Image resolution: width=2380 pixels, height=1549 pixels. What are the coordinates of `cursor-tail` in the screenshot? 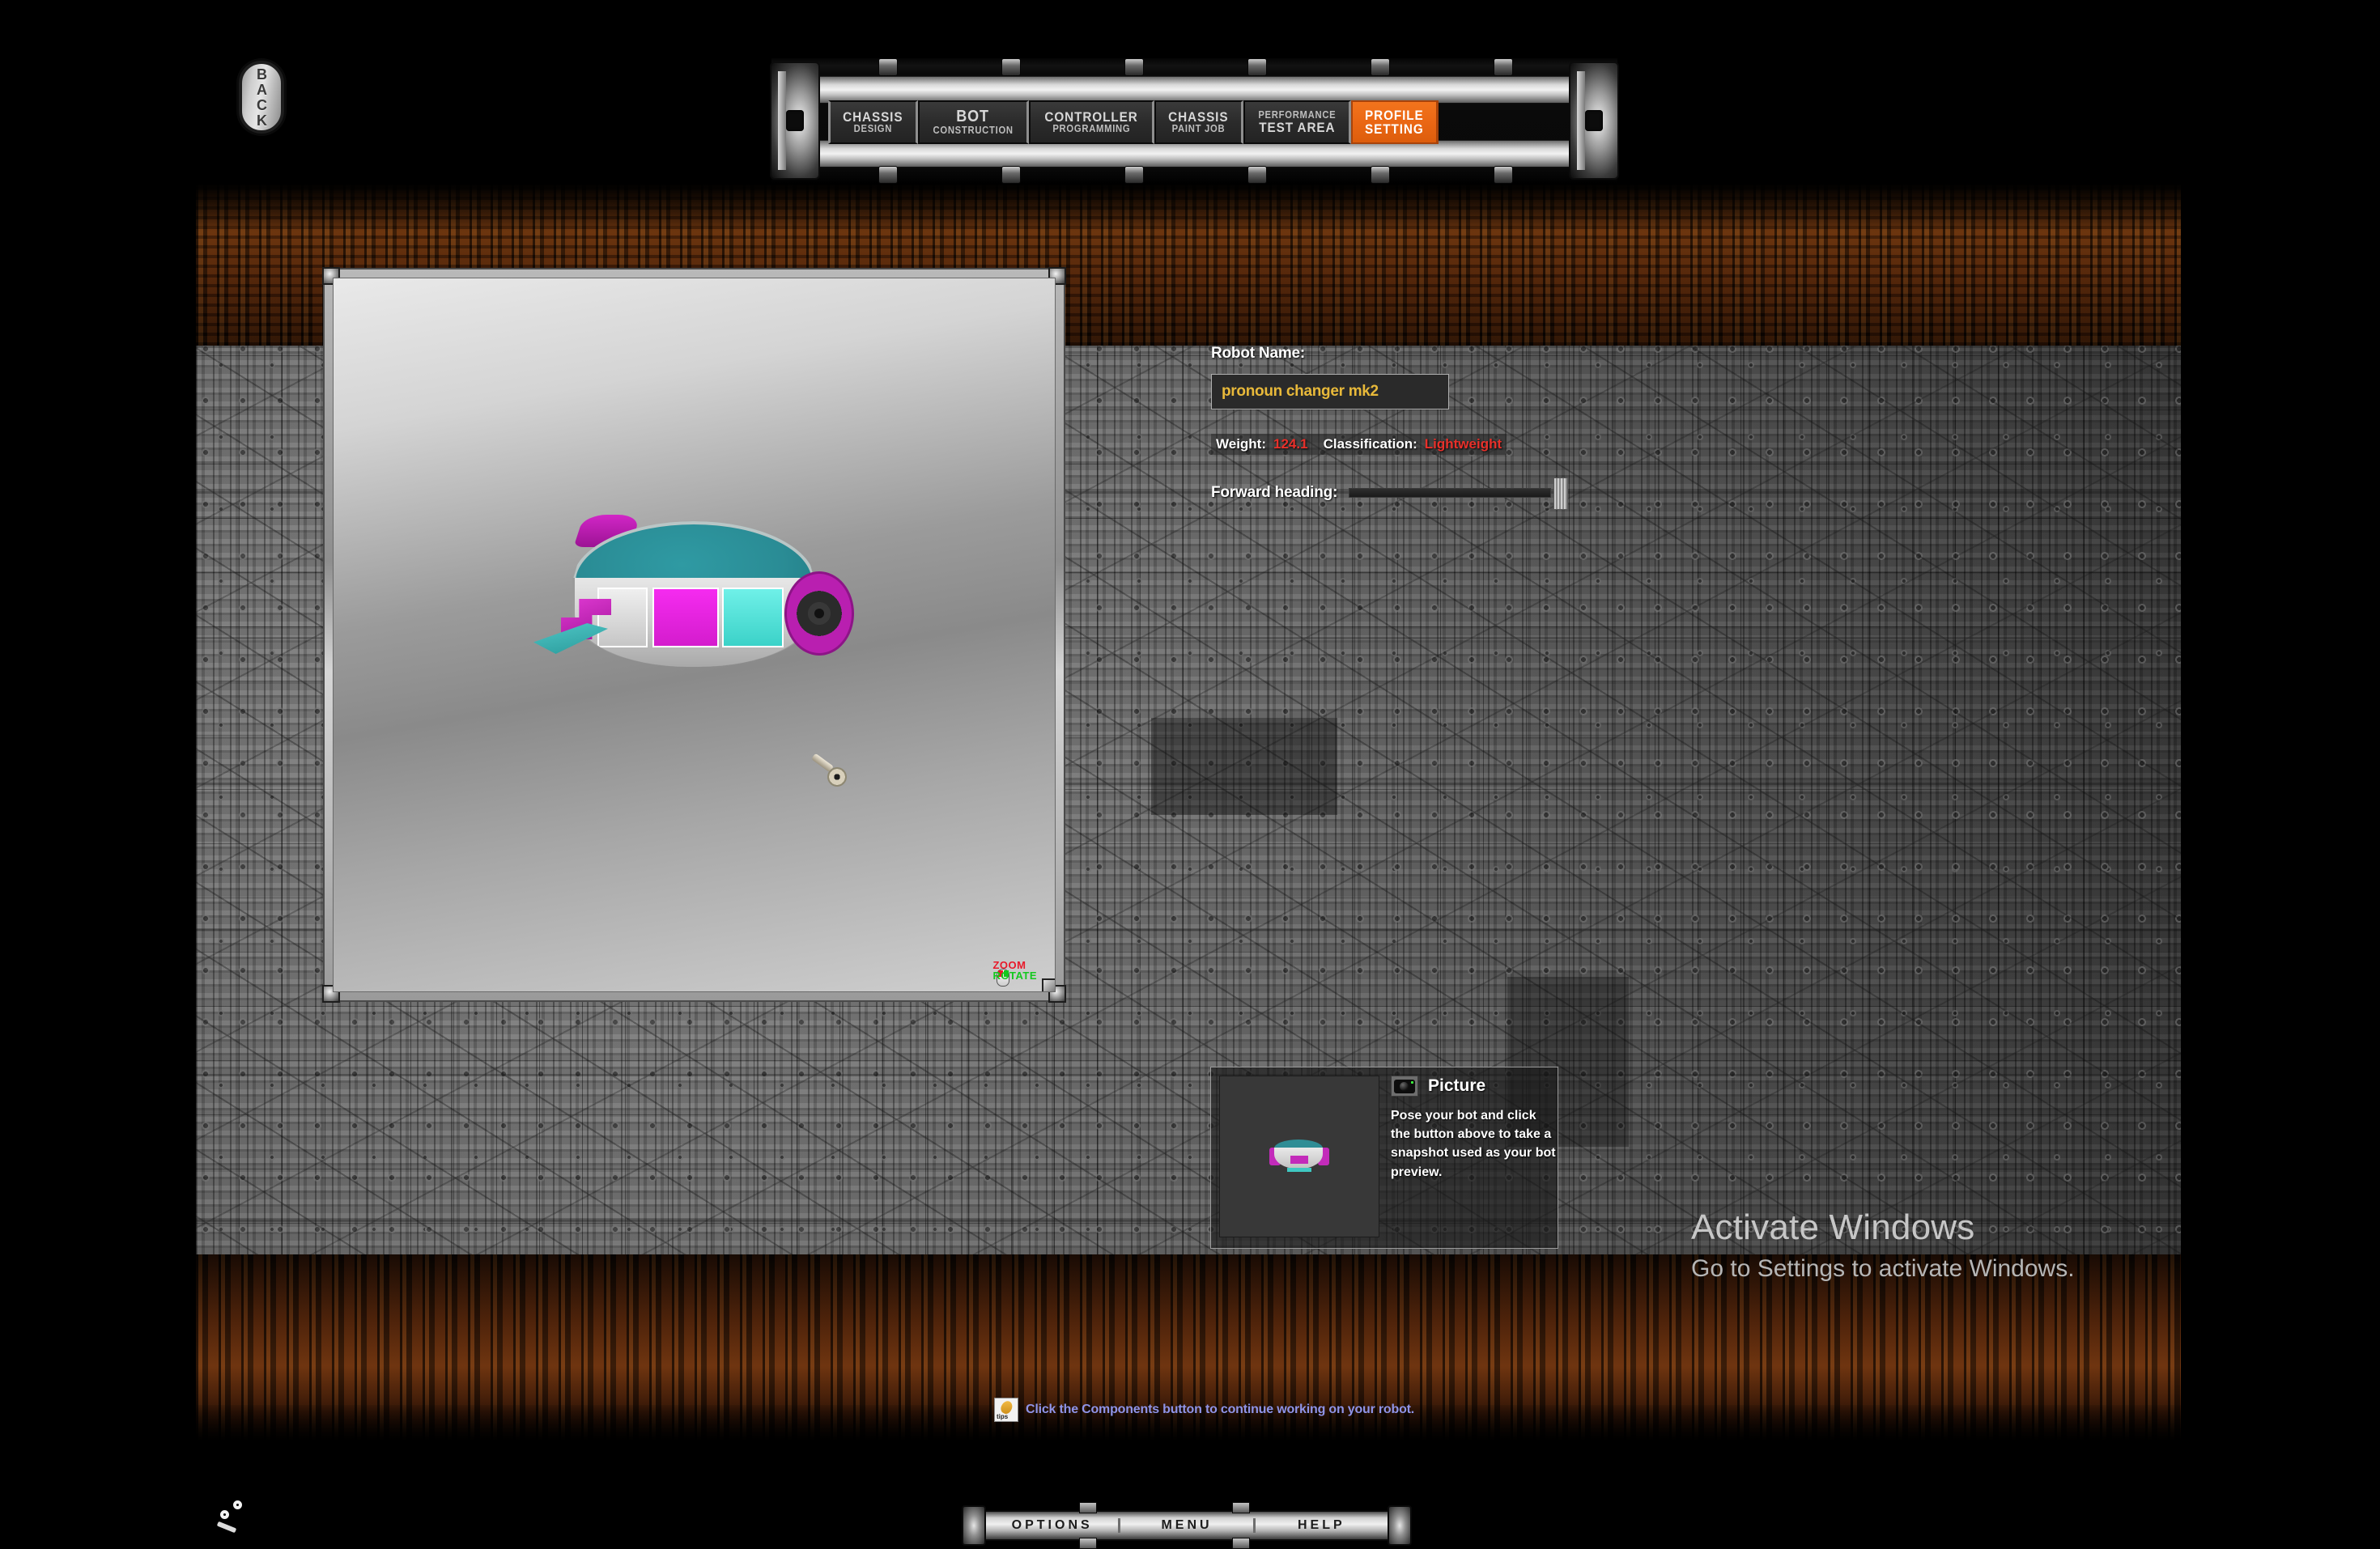 It's located at (227, 1527).